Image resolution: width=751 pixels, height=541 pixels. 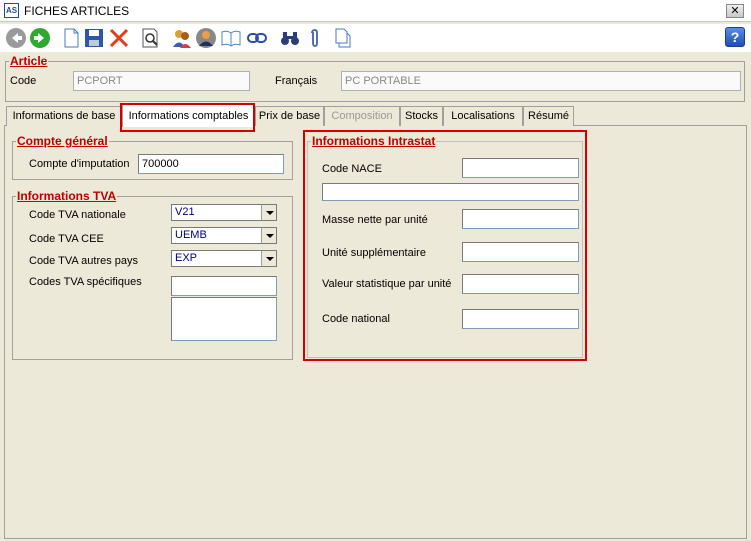 What do you see at coordinates (374, 253) in the screenshot?
I see `unite-label: Unité supplémentaire` at bounding box center [374, 253].